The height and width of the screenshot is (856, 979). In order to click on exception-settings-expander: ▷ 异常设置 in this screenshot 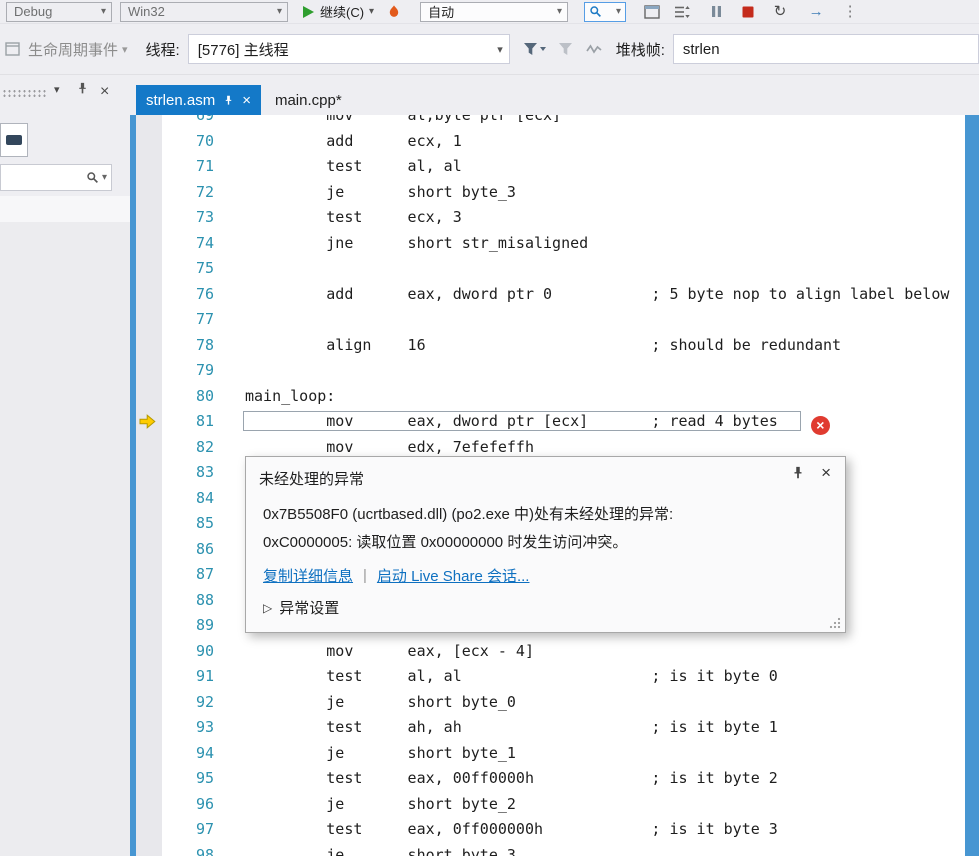, I will do `click(301, 607)`.